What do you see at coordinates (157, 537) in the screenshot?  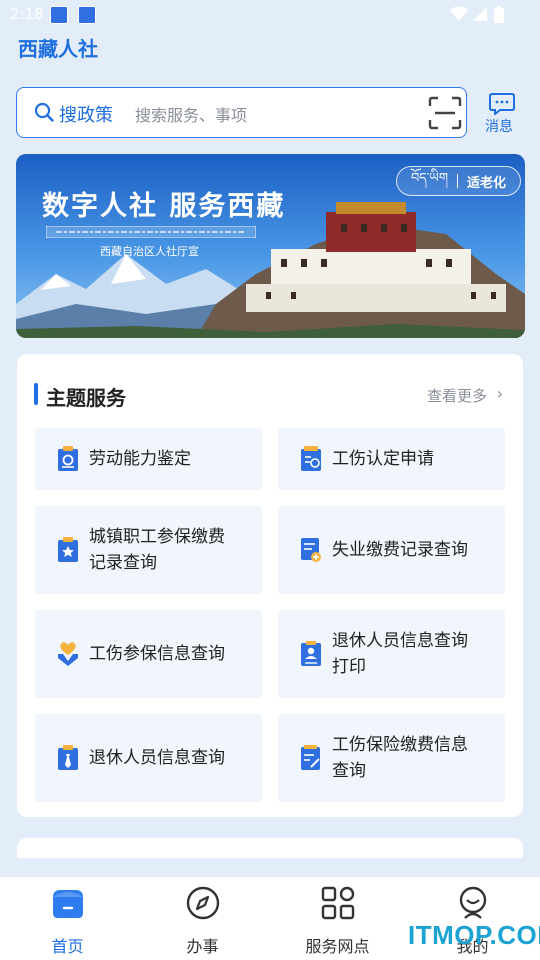 I see `service-label: 城镇职工参保缴费` at bounding box center [157, 537].